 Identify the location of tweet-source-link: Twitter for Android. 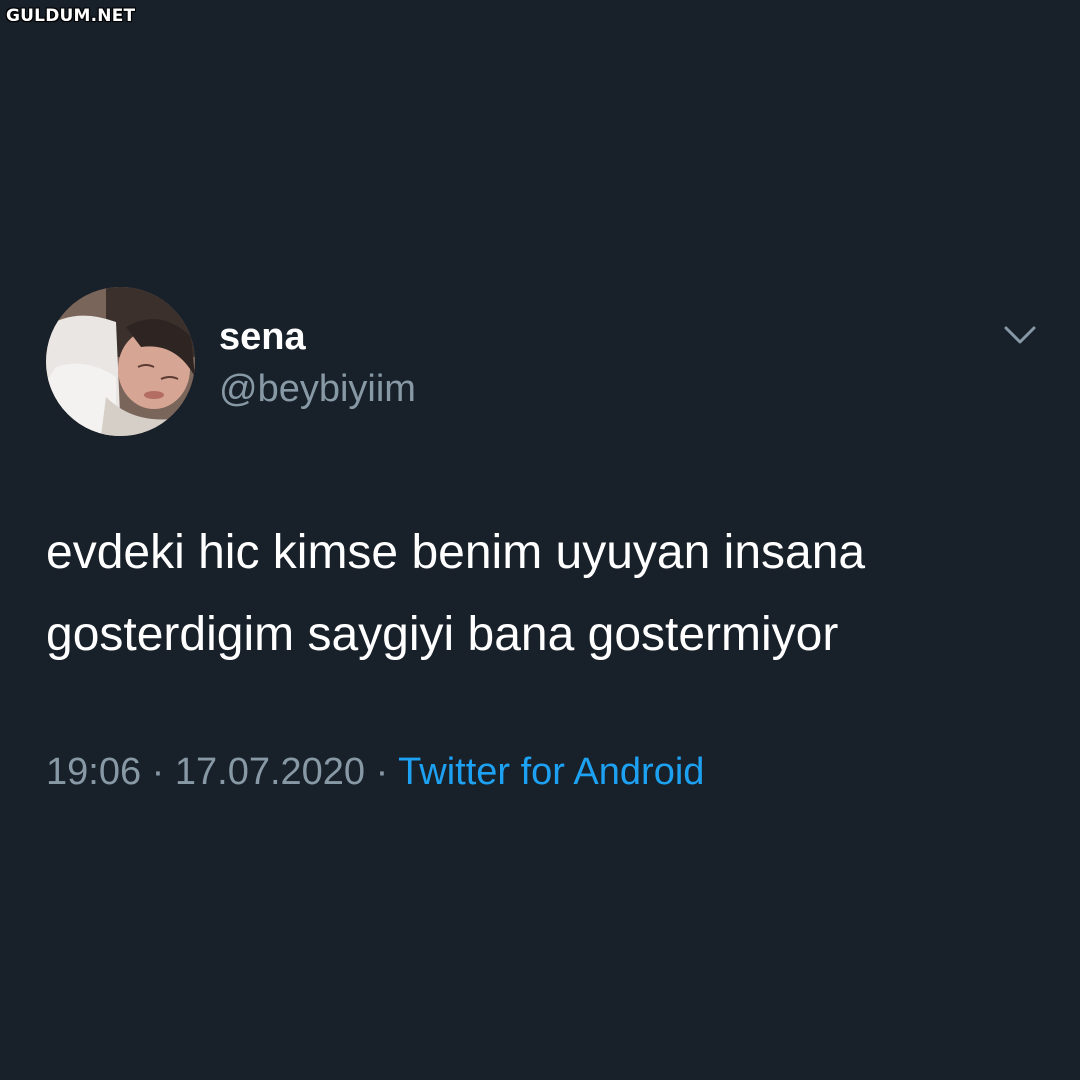
(551, 772).